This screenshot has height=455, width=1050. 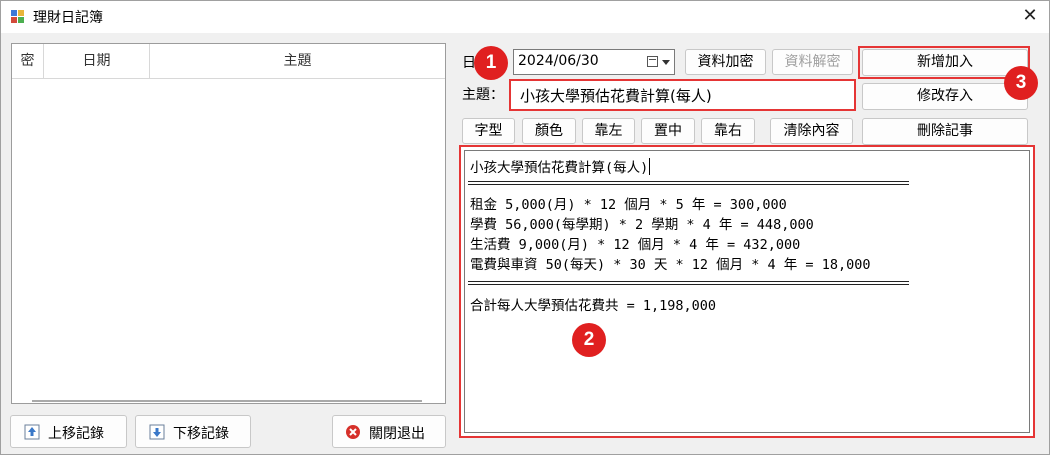 What do you see at coordinates (97, 61) in the screenshot?
I see `column-header-date: 日期` at bounding box center [97, 61].